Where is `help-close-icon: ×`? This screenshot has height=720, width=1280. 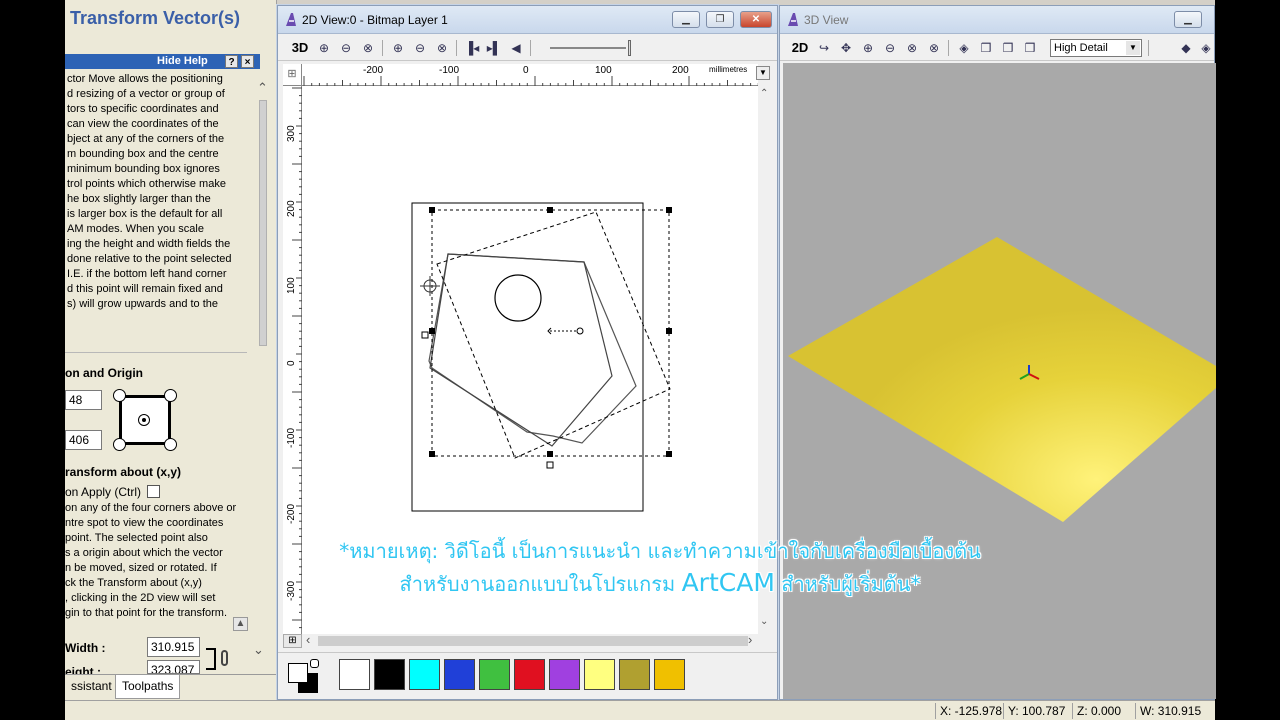 help-close-icon: × is located at coordinates (247, 61).